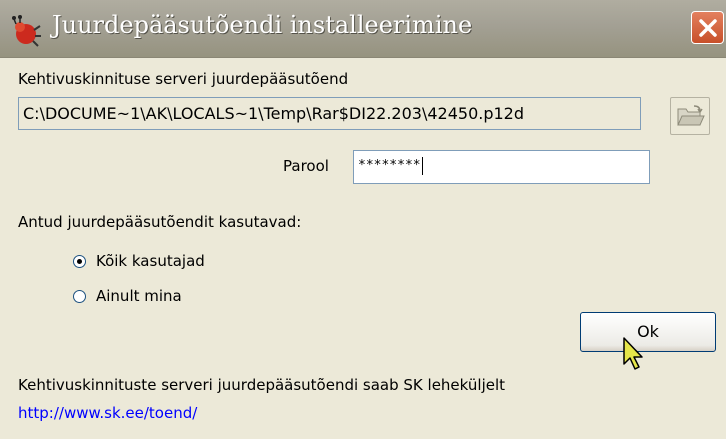 Image resolution: width=726 pixels, height=439 pixels. I want to click on users-label: Antud juurdepääsutõendit kasutavad:, so click(160, 222).